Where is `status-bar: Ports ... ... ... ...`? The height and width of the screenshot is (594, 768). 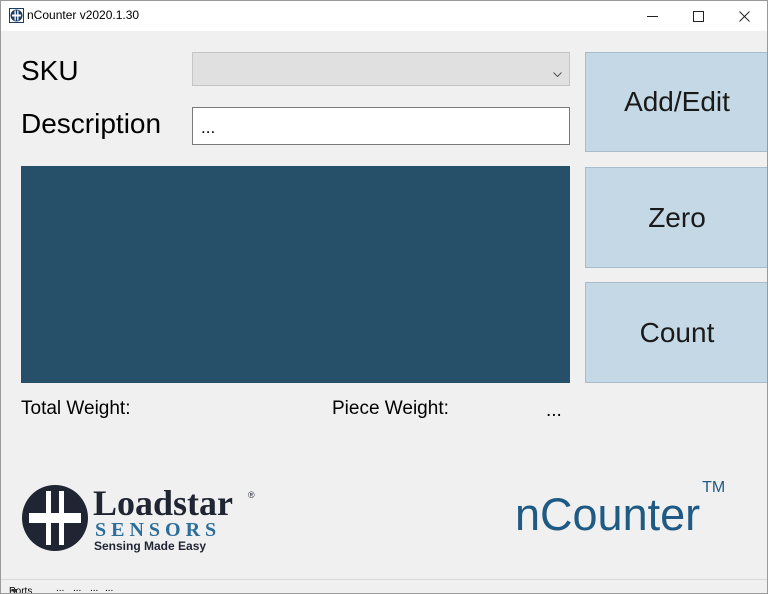
status-bar: Ports ... ... ... ... is located at coordinates (384, 586).